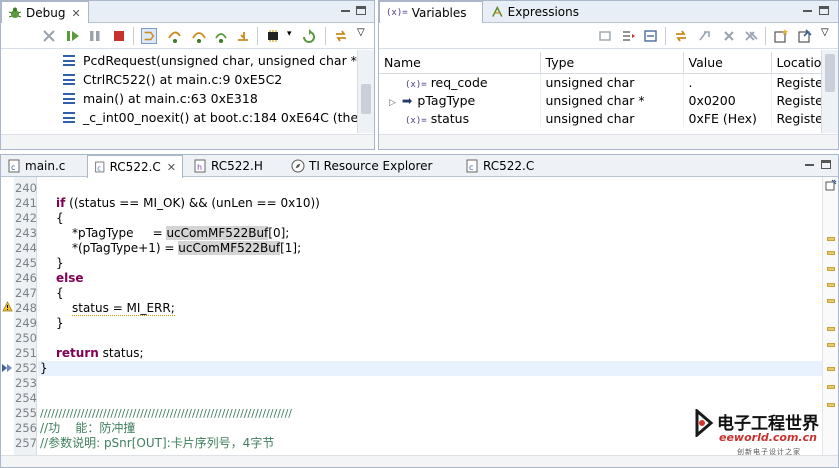 Image resolution: width=839 pixels, height=468 pixels. I want to click on line-number: 253, so click(26, 383).